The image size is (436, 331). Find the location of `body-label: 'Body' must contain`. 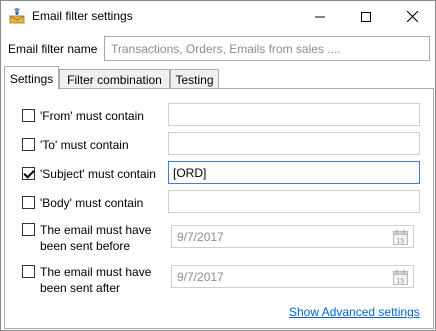

body-label: 'Body' must contain is located at coordinates (92, 203).